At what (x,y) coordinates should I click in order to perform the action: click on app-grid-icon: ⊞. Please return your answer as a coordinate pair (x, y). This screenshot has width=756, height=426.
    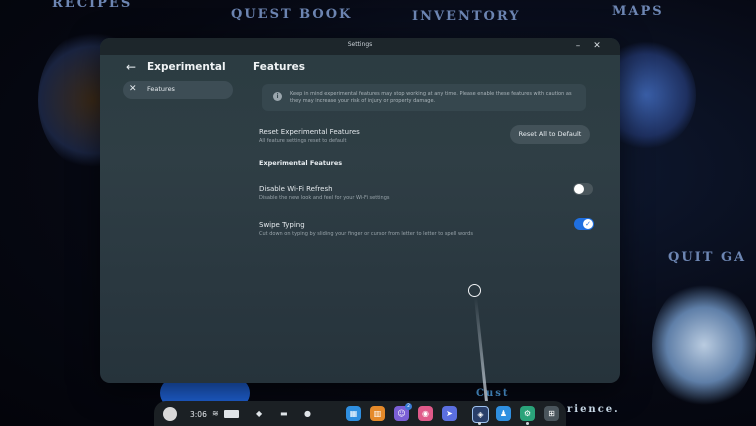
    Looking at the image, I should click on (551, 413).